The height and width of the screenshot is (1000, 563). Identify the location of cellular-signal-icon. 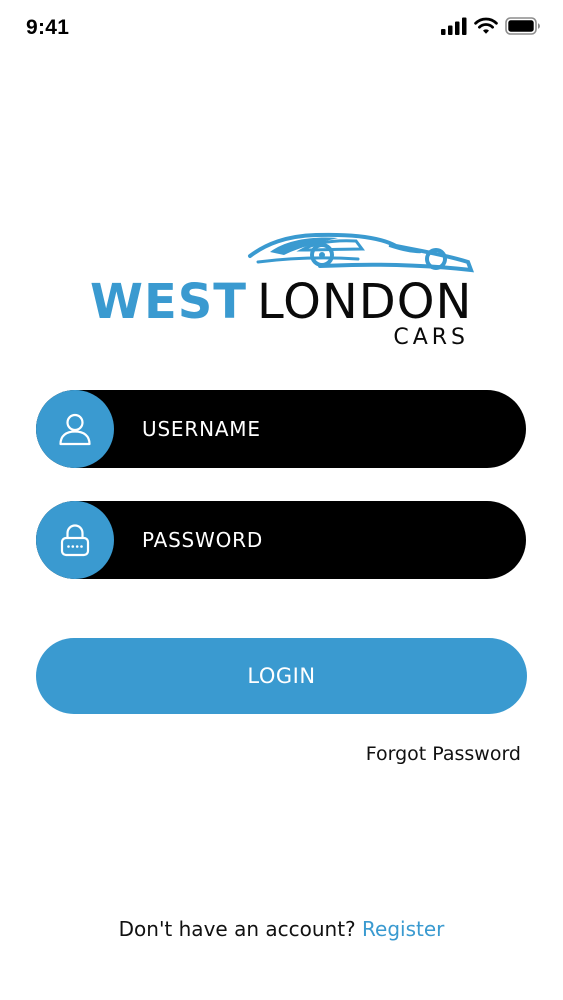
(454, 28).